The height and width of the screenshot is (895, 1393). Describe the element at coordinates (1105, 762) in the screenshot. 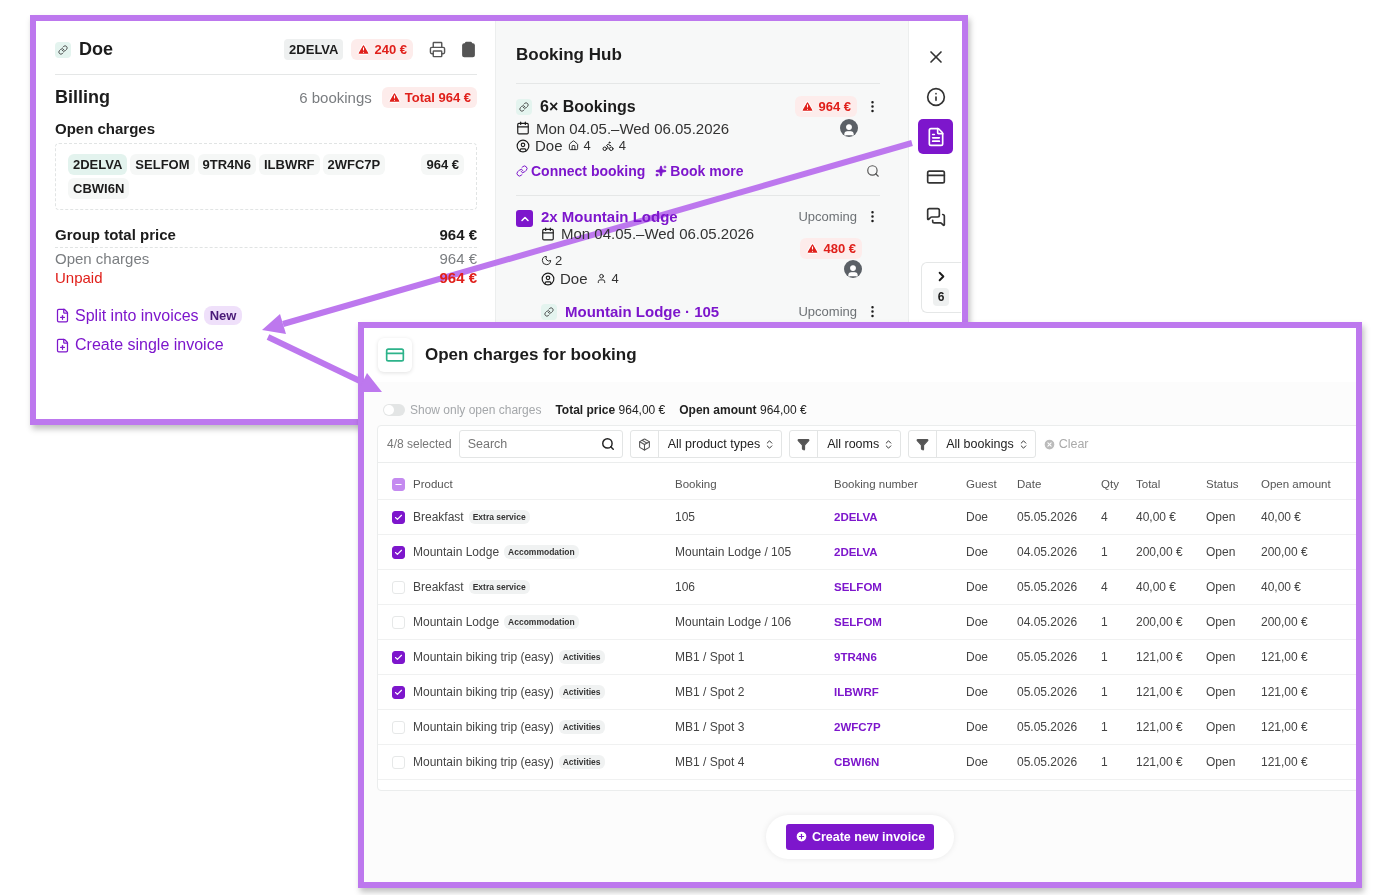

I see `table-cell-text: 1` at that location.